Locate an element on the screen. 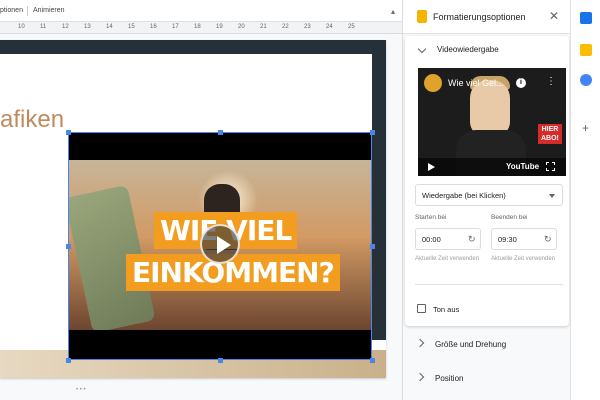 The width and height of the screenshot is (600, 400). section-size-rotation: Größe und Drehung is located at coordinates (487, 344).